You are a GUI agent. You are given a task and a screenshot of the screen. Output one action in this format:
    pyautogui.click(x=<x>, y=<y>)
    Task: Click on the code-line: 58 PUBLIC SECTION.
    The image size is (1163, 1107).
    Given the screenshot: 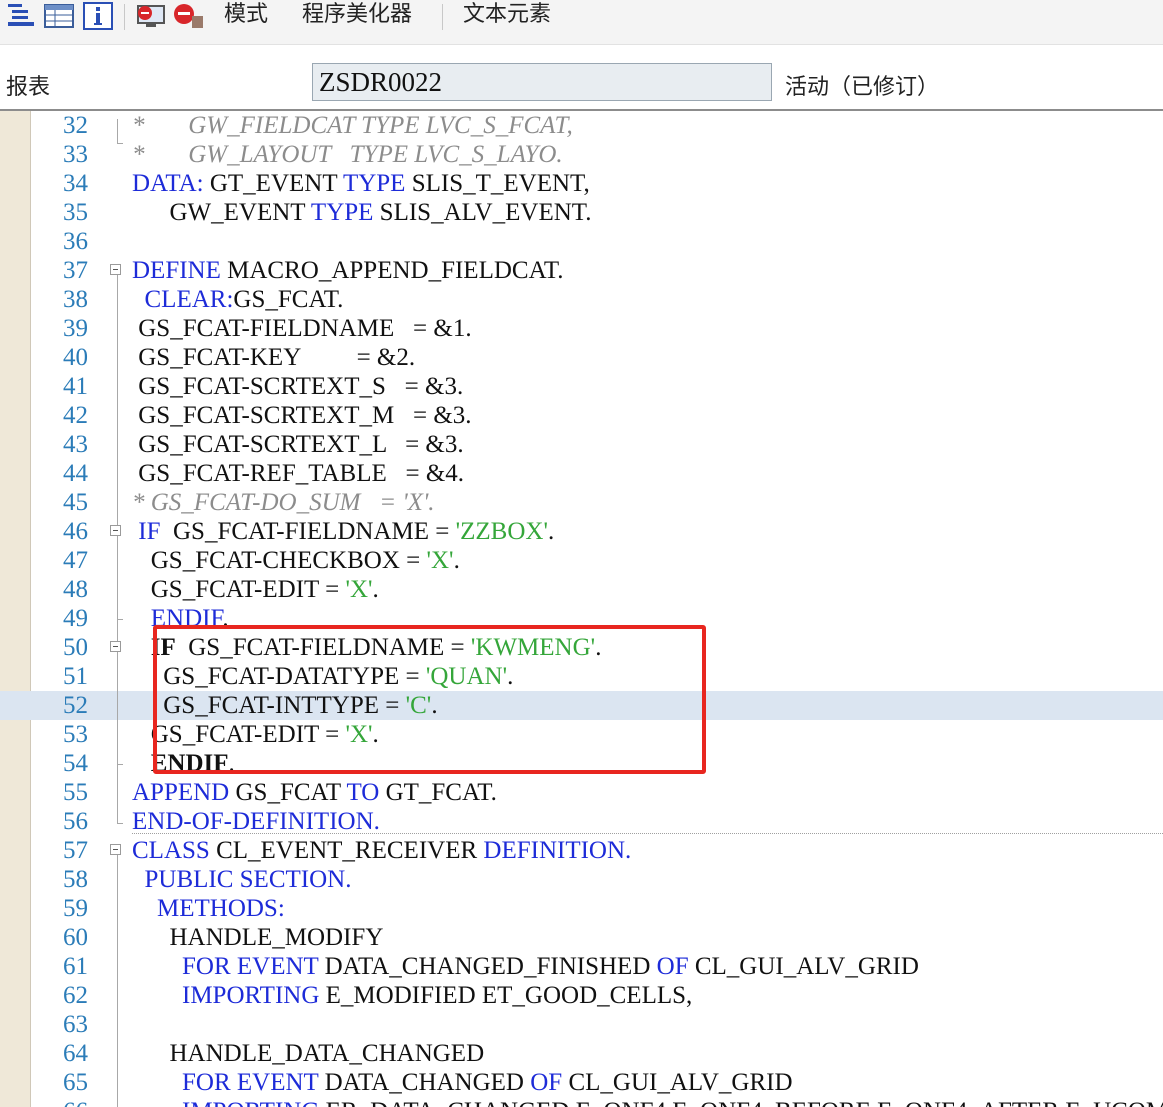 What is the action you would take?
    pyautogui.click(x=581, y=879)
    